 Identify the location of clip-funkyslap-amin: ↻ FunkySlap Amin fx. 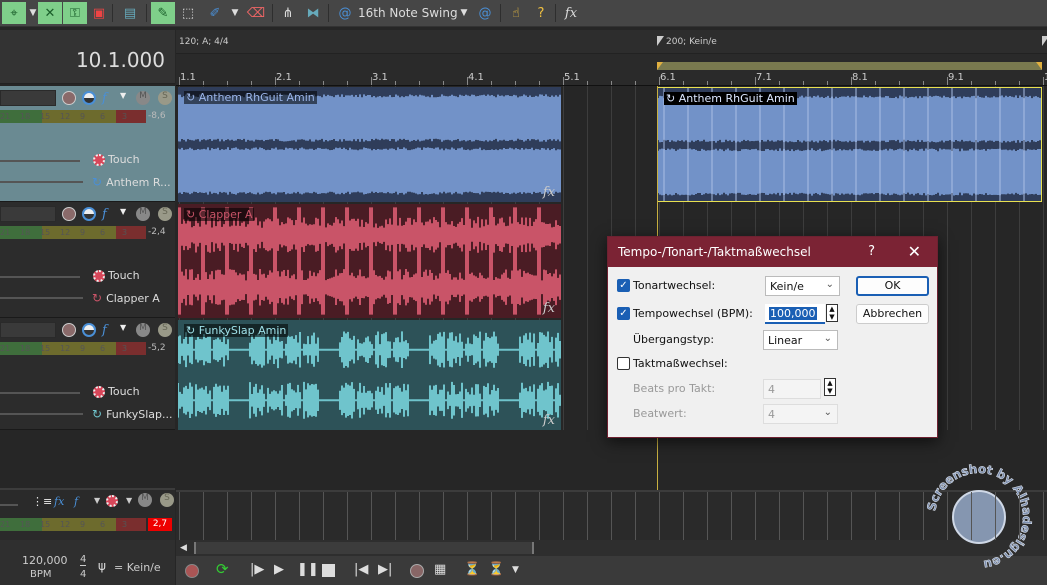
(369, 375).